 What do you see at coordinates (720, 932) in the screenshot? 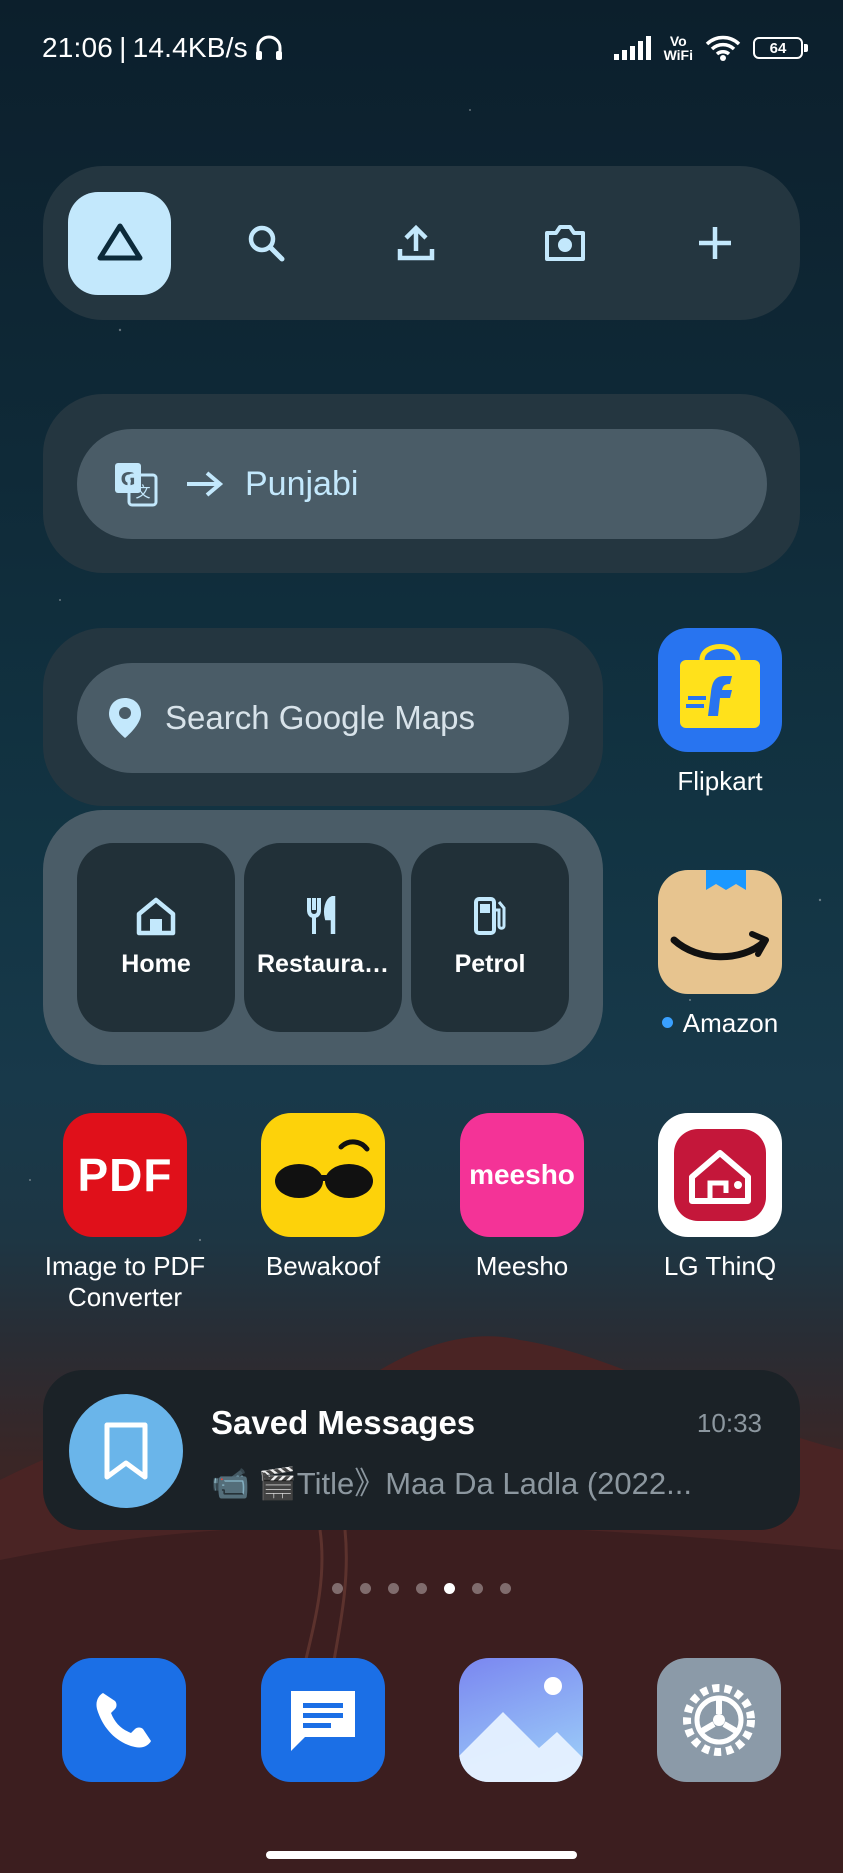
I see `amazon-icon` at bounding box center [720, 932].